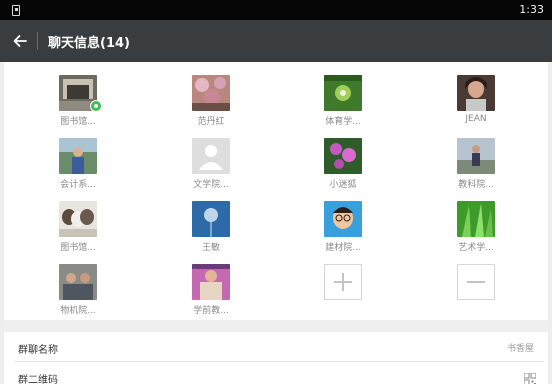  I want to click on status-bar: 1:33, so click(276, 10).